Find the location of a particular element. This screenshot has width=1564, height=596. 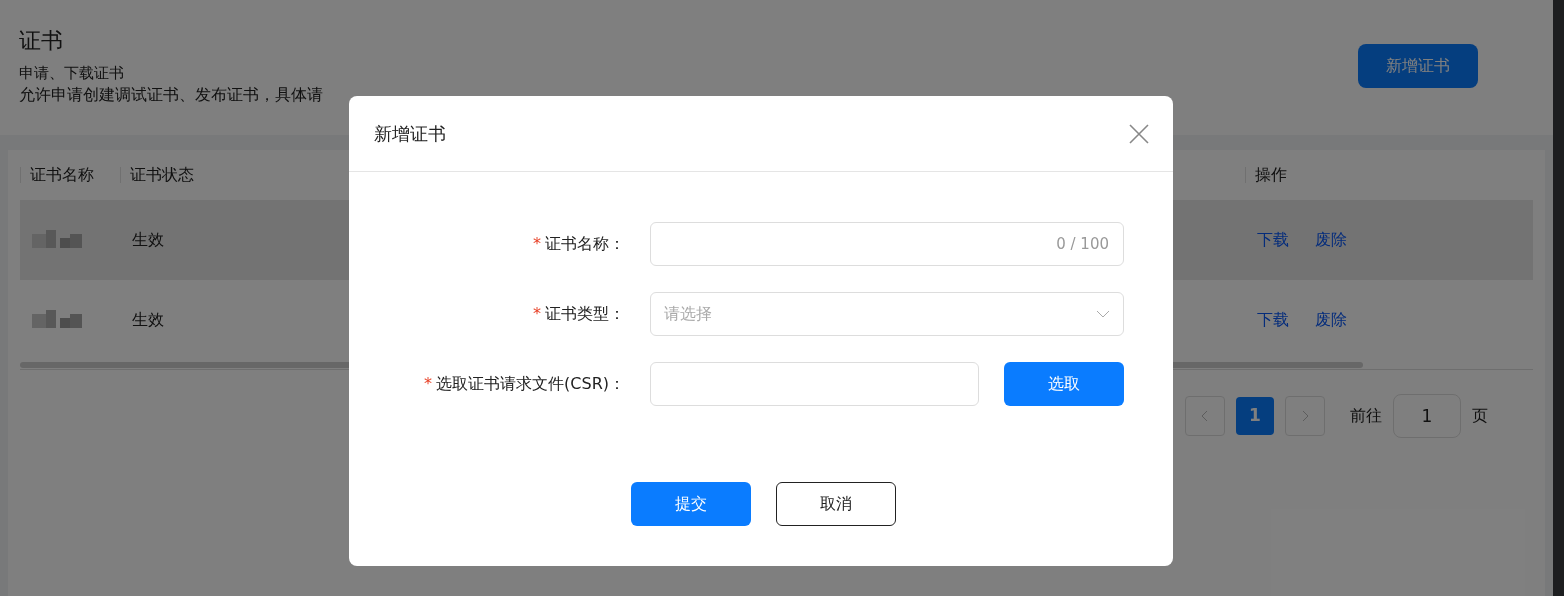

add-certificate-button: 新增证书 is located at coordinates (1418, 66).